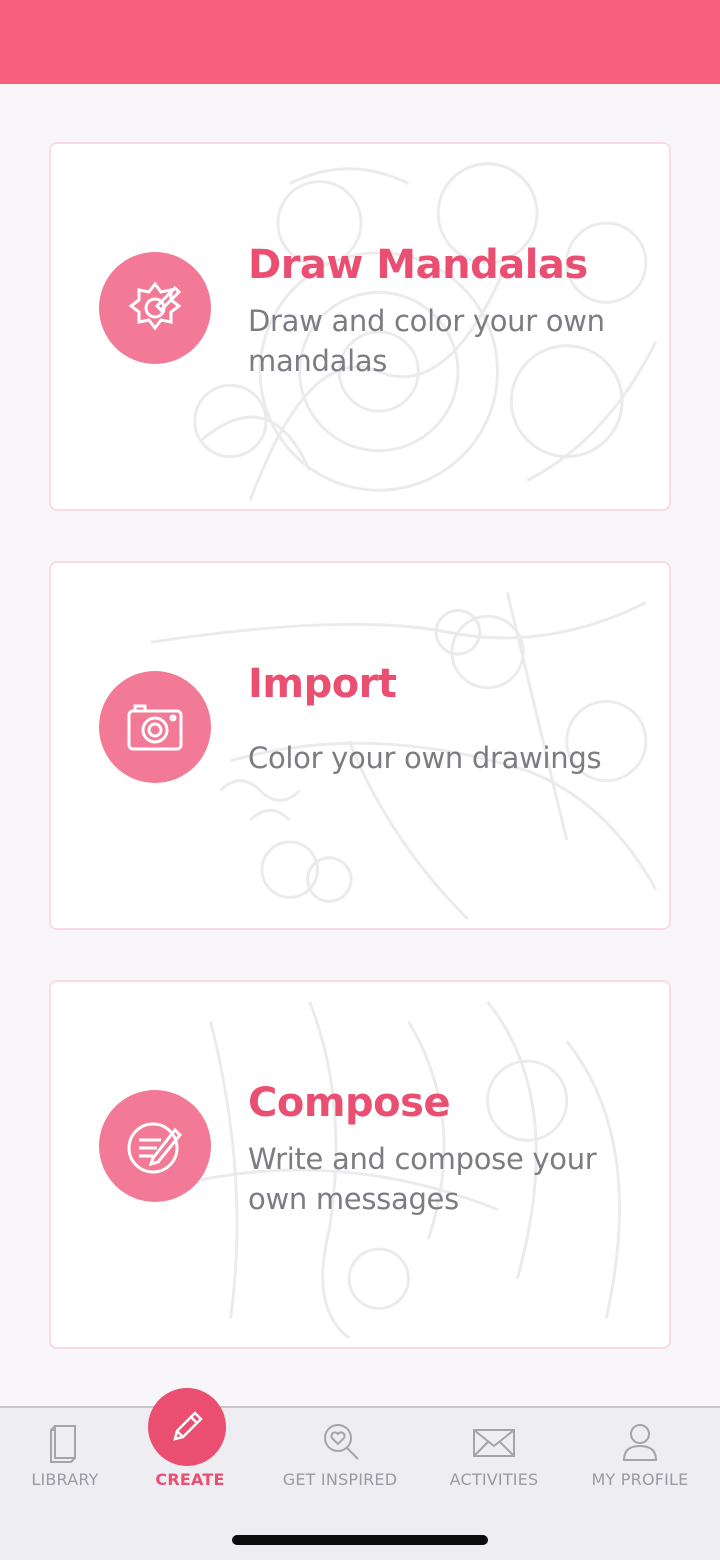  I want to click on mandala-pencil-icon, so click(155, 308).